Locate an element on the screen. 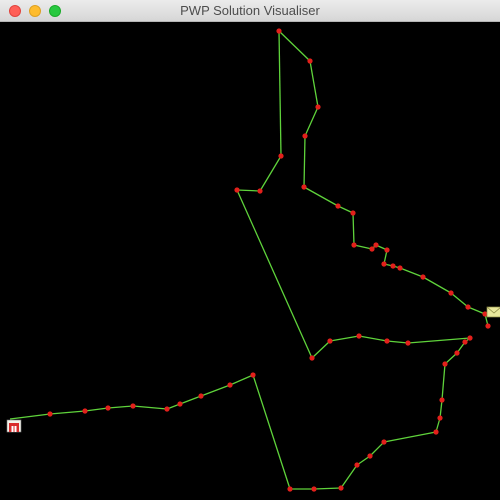  title-bar: PWP Solution Visualiser is located at coordinates (250, 11).